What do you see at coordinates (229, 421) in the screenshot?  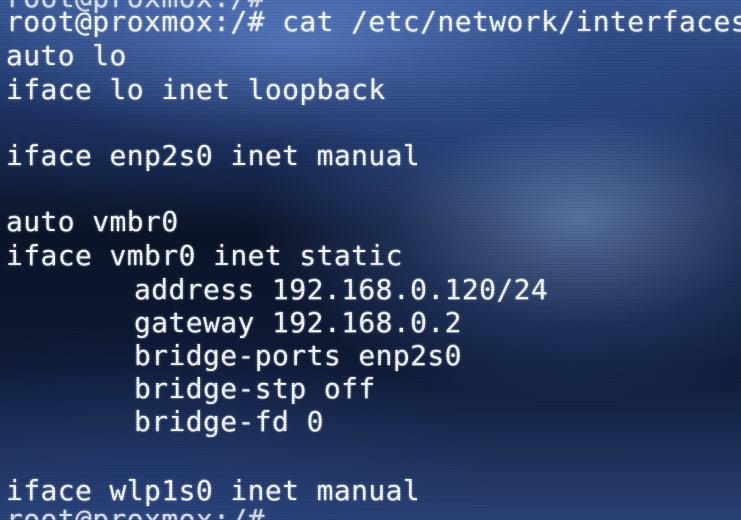 I see `bridge-fd-line: bridge-fd 0` at bounding box center [229, 421].